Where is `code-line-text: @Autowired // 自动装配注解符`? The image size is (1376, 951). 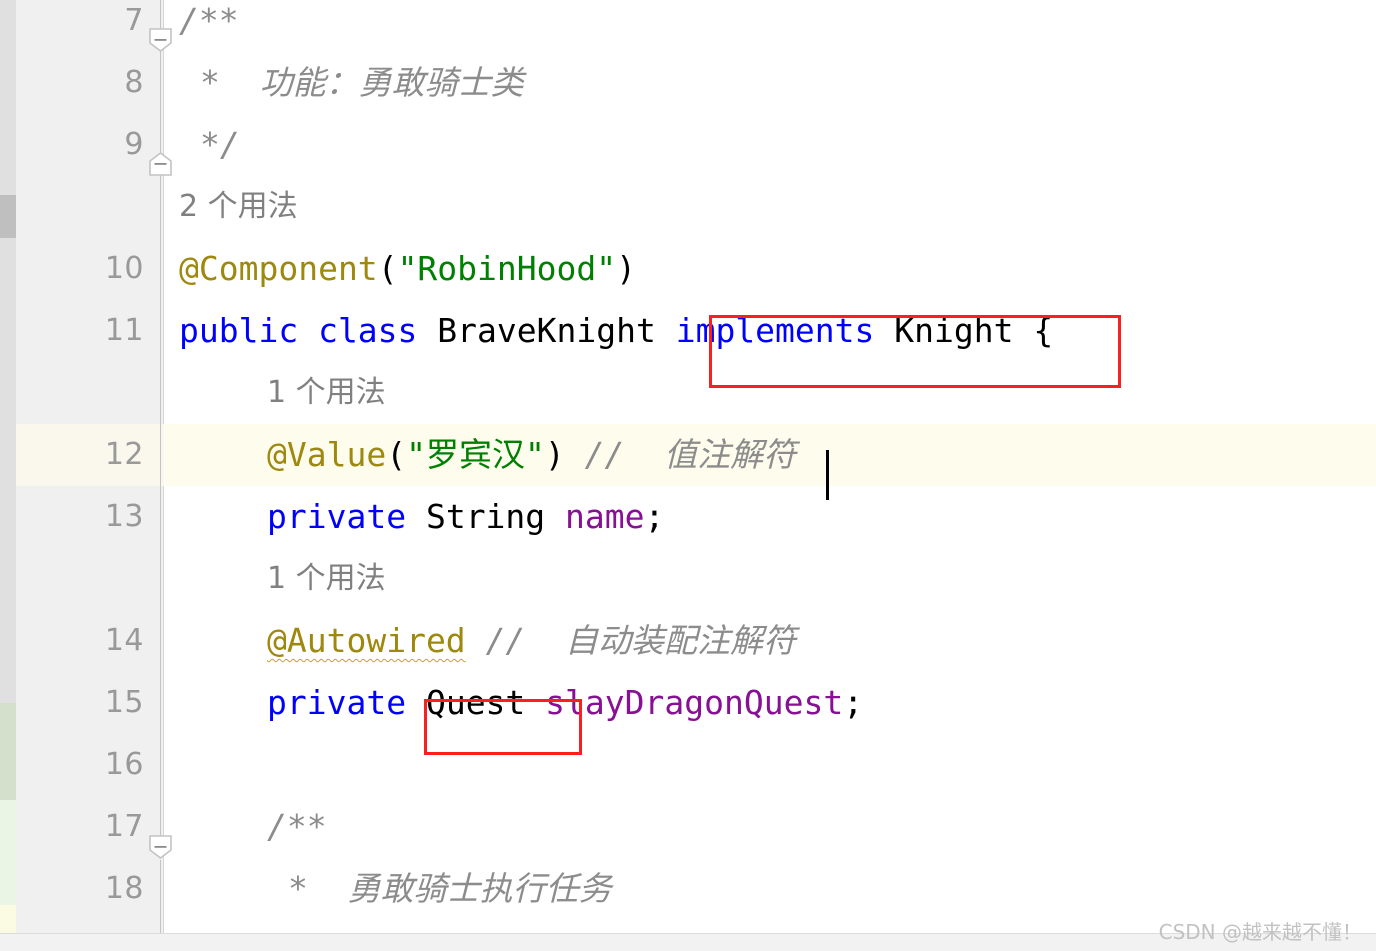 code-line-text: @Autowired // 自动装配注解符 is located at coordinates (531, 641).